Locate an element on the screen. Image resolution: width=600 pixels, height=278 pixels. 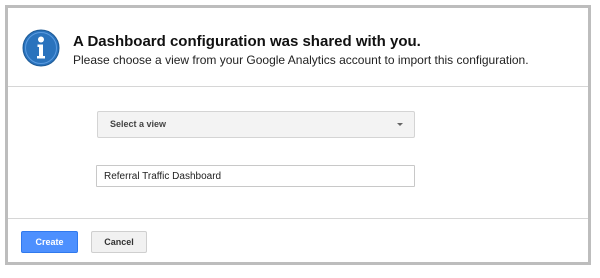
dashboard-name-input is located at coordinates (255, 176).